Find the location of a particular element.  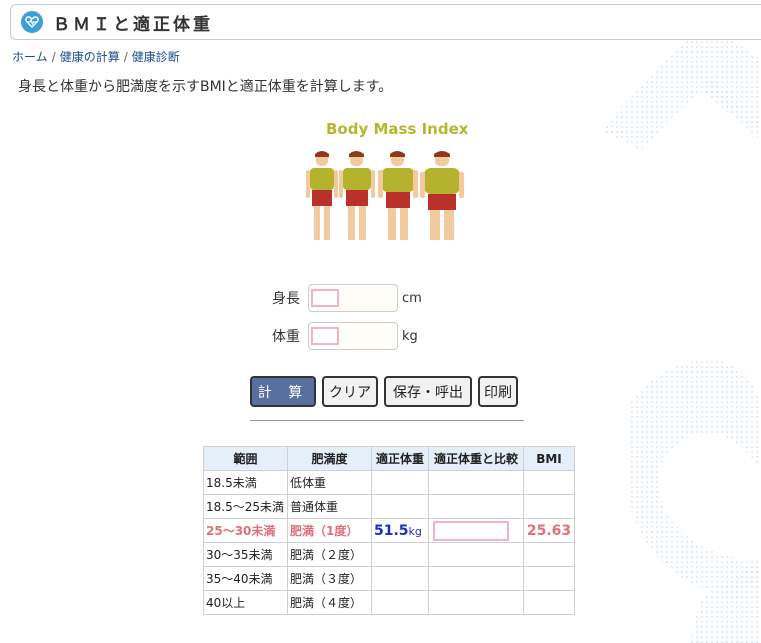

page-title: ＢＭＩと適正体重 is located at coordinates (133, 24).